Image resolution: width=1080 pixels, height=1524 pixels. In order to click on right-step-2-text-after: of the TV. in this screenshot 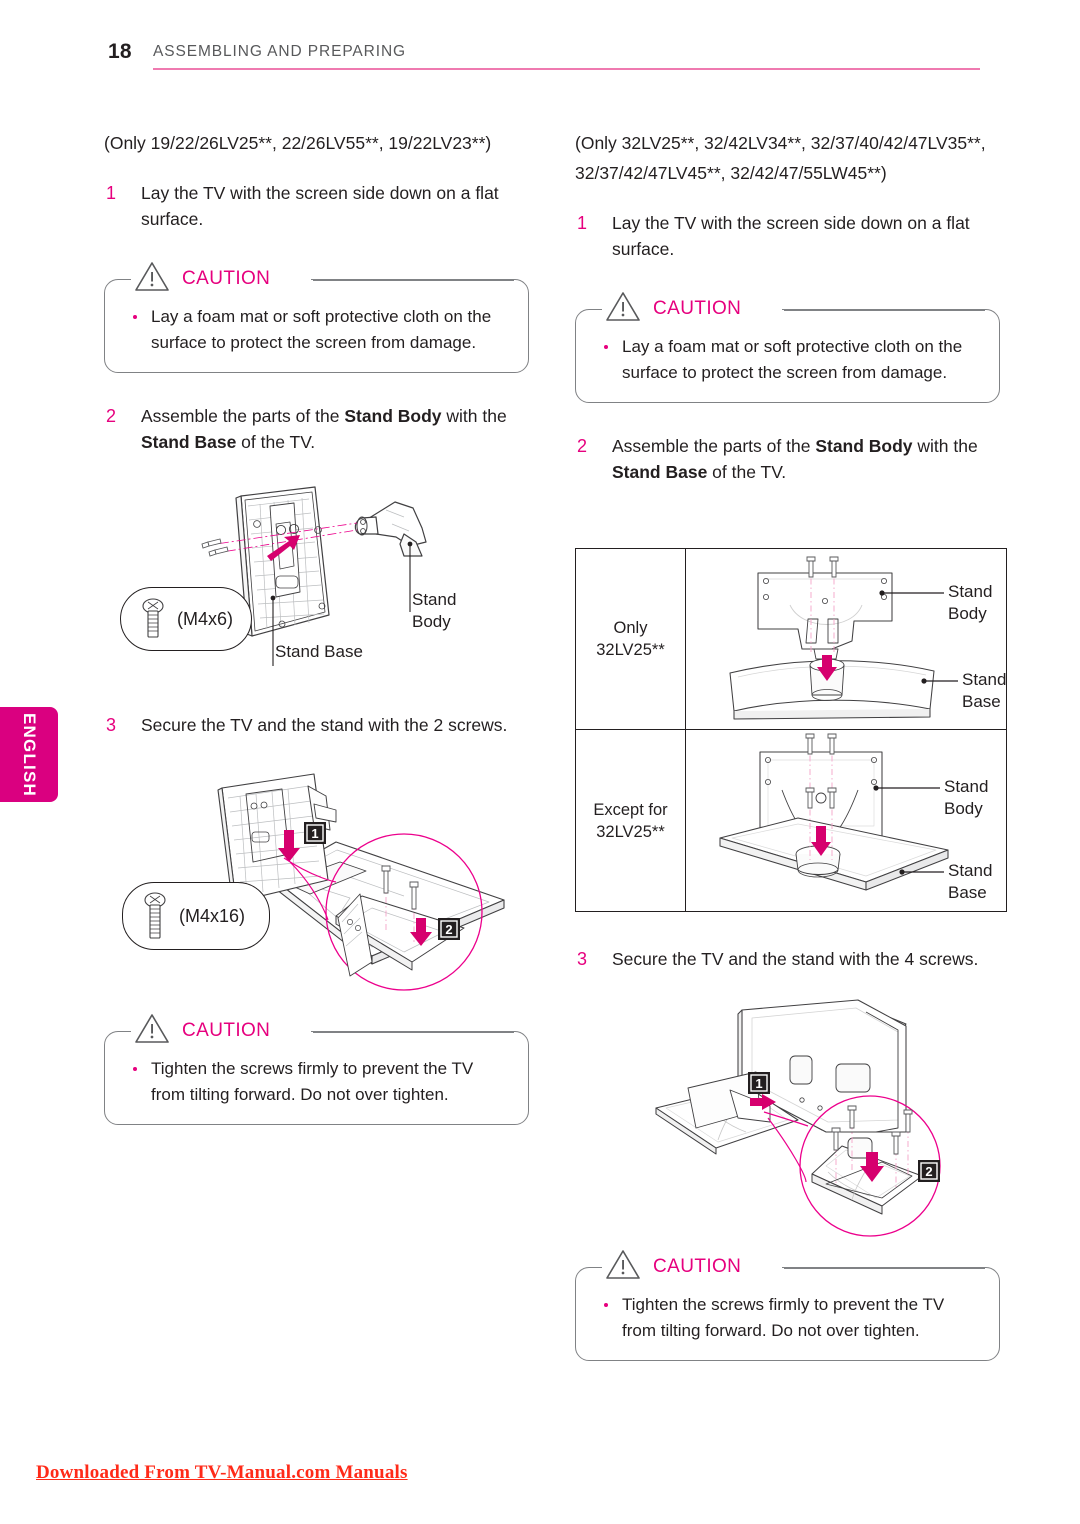, I will do `click(747, 472)`.